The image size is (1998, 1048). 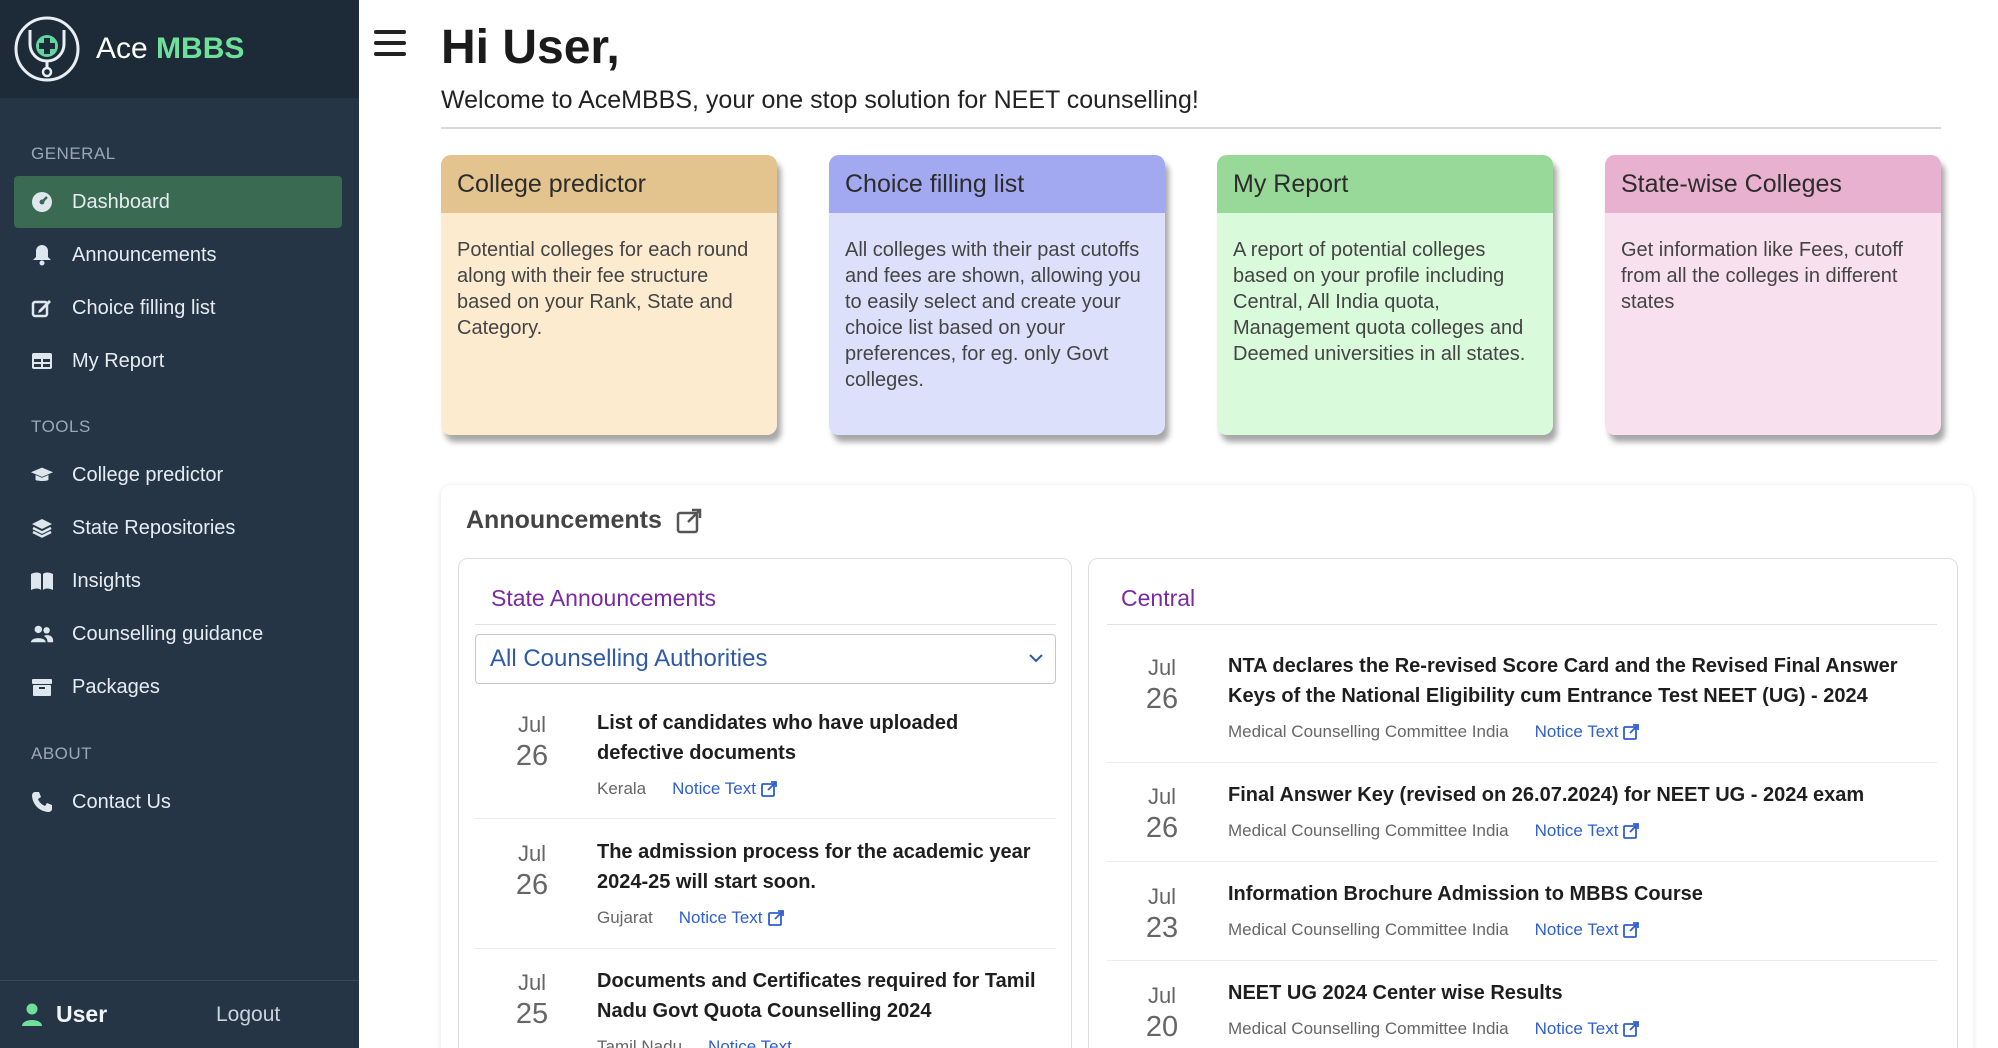 What do you see at coordinates (42, 528) in the screenshot?
I see `layers-icon` at bounding box center [42, 528].